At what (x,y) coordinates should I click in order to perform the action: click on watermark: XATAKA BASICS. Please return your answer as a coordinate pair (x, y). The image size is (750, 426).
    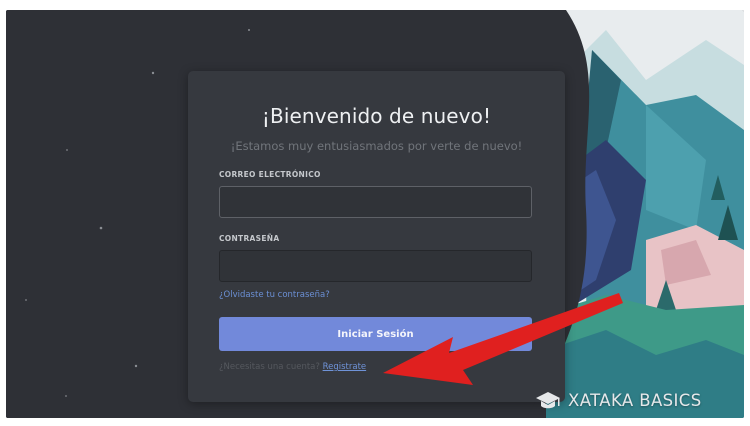
    Looking at the image, I should click on (618, 400).